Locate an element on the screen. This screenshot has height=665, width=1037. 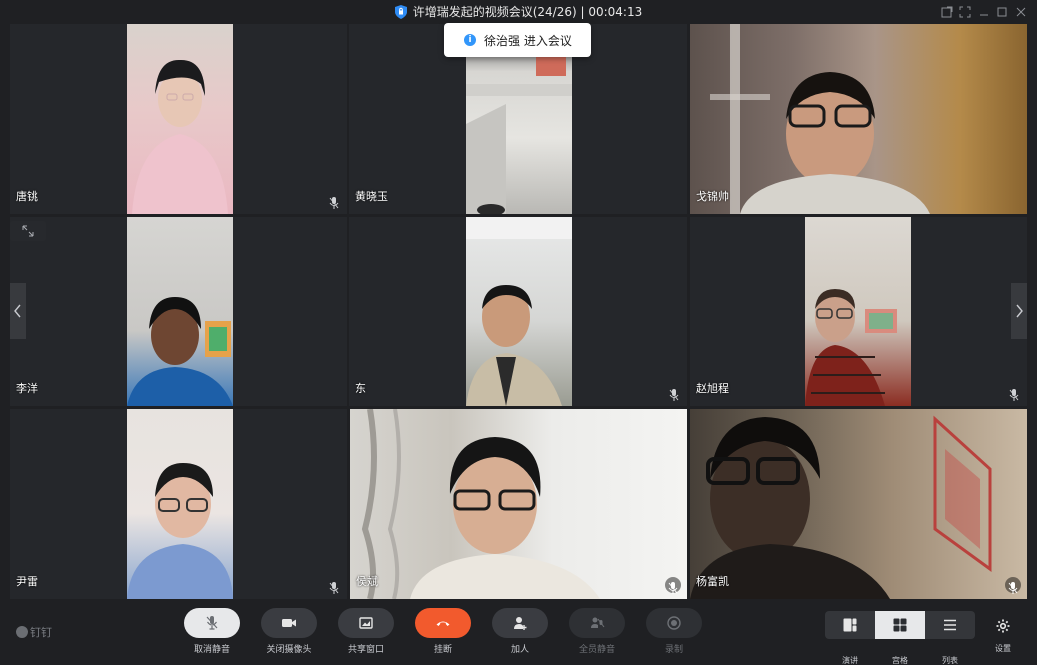
window-title: 许增瑞发起的视频会议(24/26) | 00:04:13 is located at coordinates (527, 12).